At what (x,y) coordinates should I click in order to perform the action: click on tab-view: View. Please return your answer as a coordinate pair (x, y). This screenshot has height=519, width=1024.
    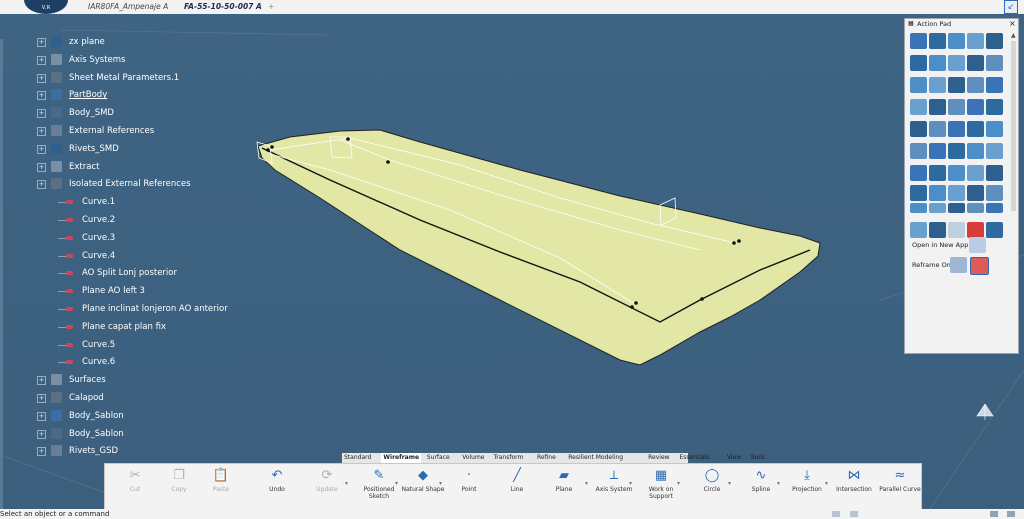
    Looking at the image, I should click on (734, 458).